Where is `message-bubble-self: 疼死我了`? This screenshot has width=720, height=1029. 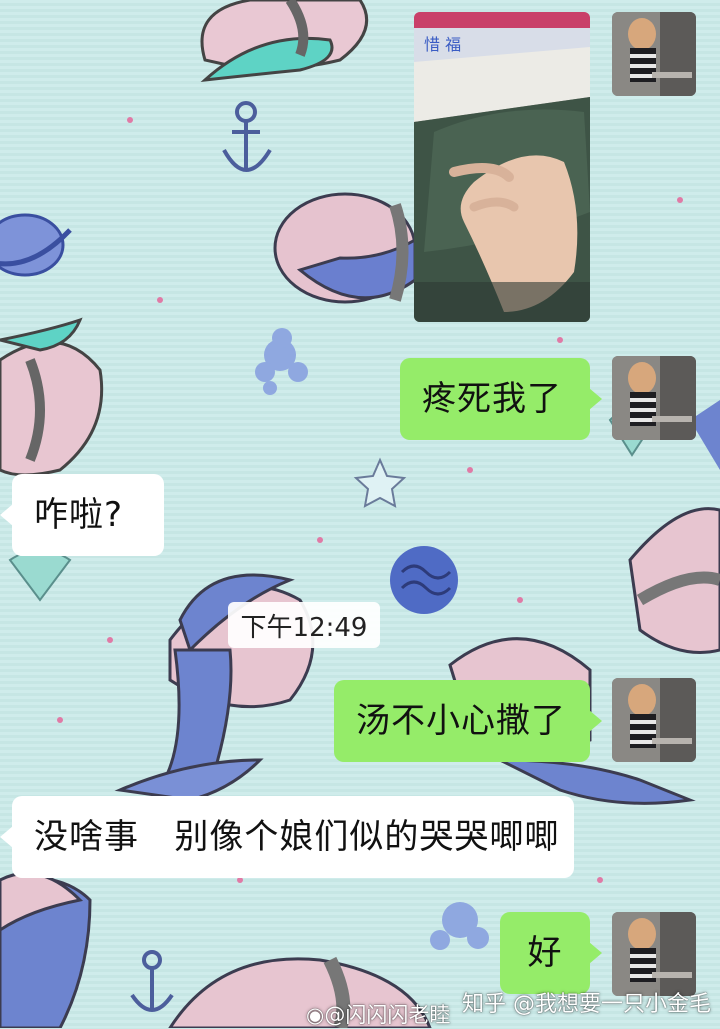
message-bubble-self: 疼死我了 is located at coordinates (501, 399).